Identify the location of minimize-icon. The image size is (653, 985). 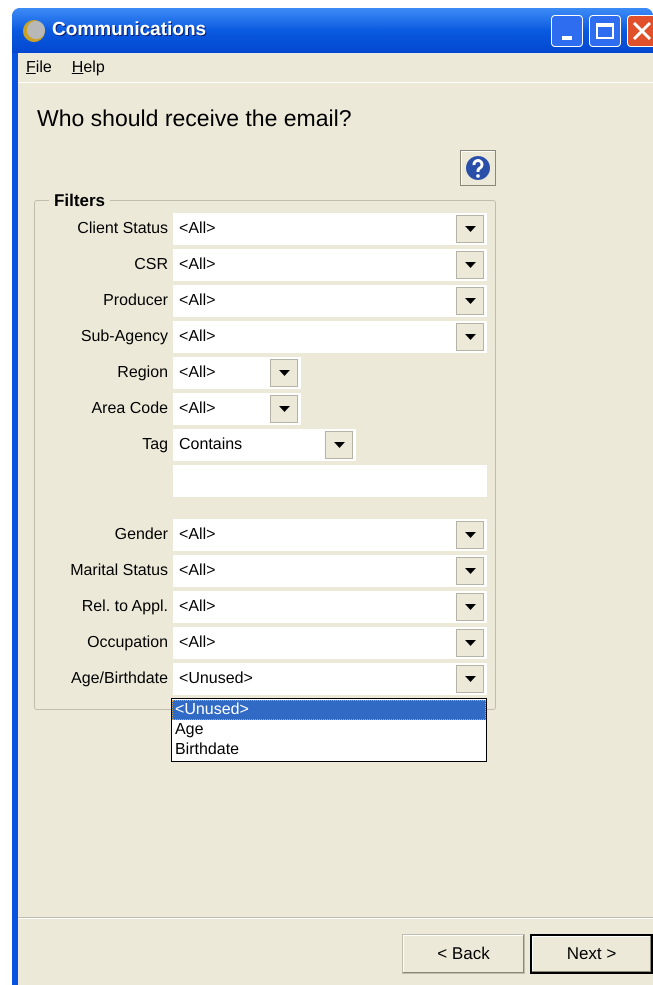
(567, 38).